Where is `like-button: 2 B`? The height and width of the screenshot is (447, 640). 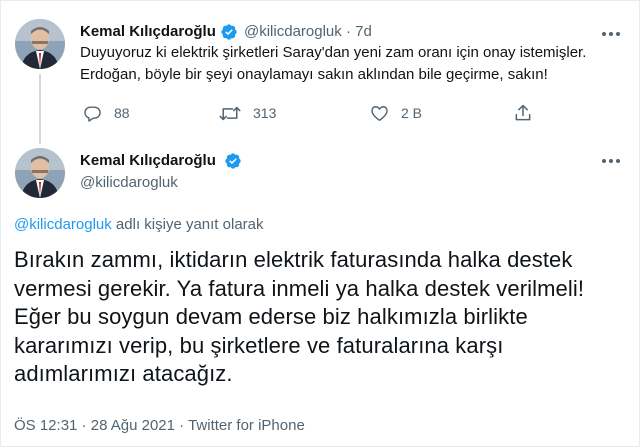 like-button: 2 B is located at coordinates (396, 113).